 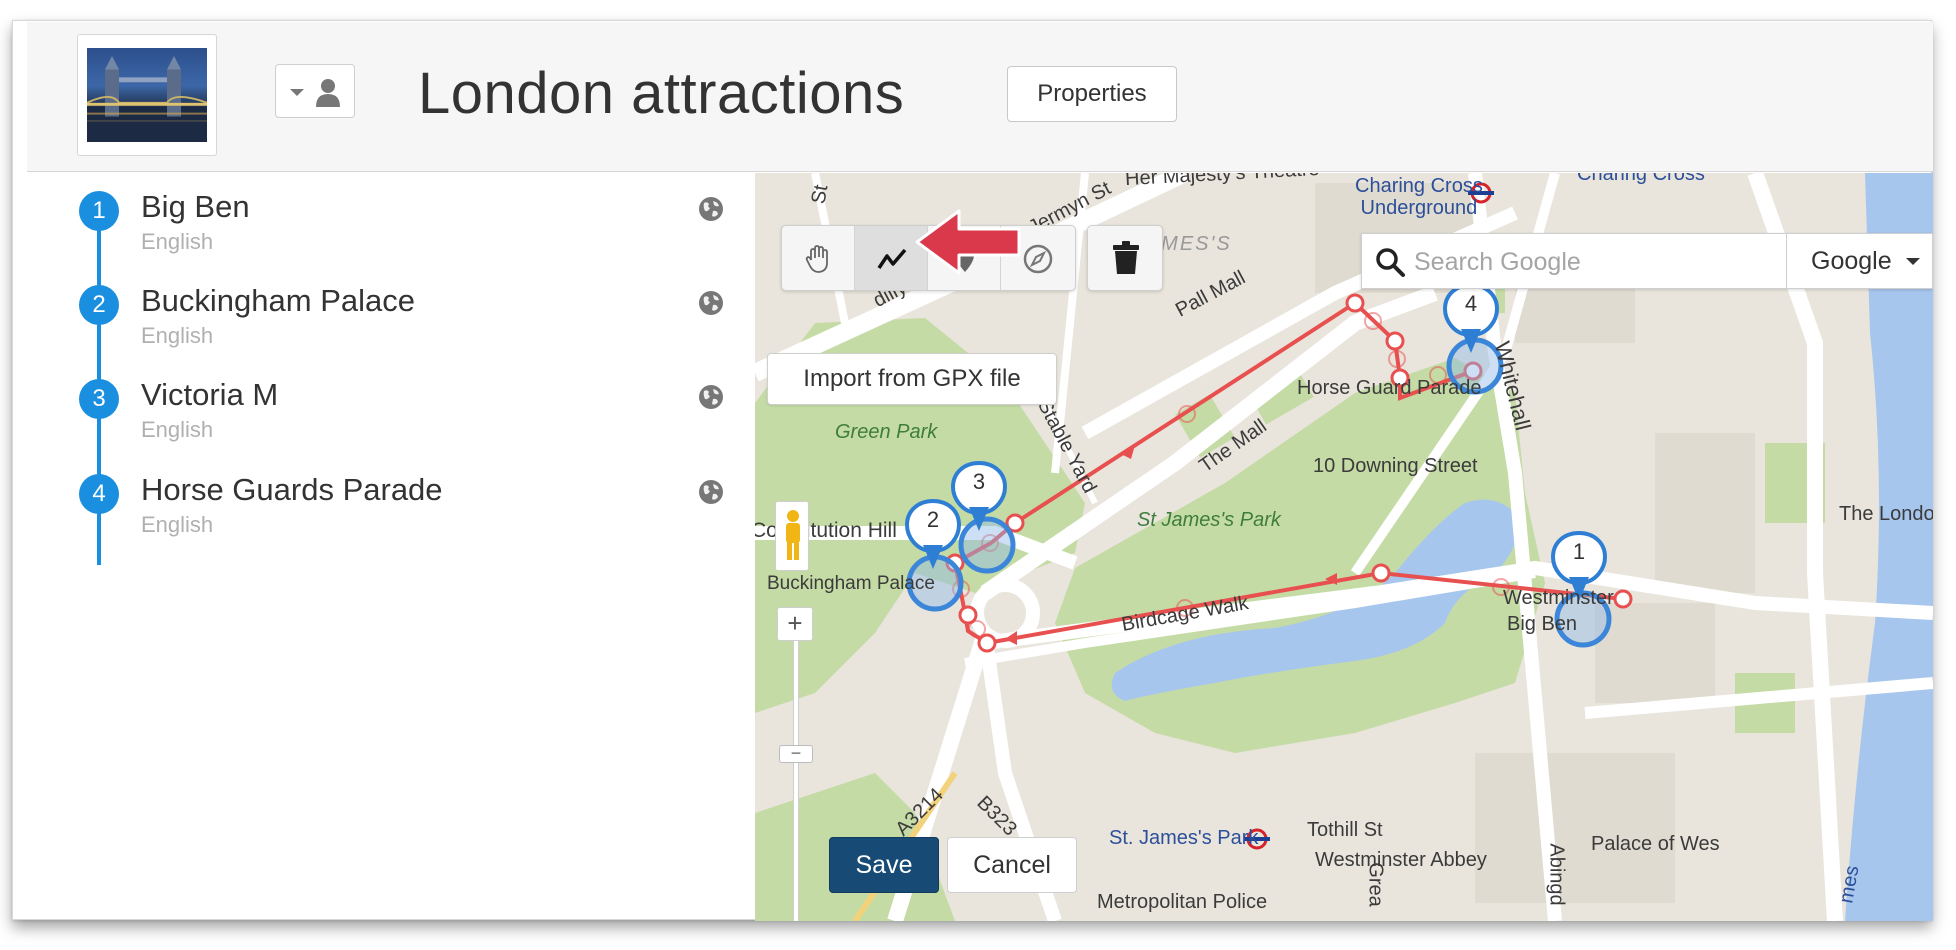 I want to click on map-label: St, so click(x=820, y=194).